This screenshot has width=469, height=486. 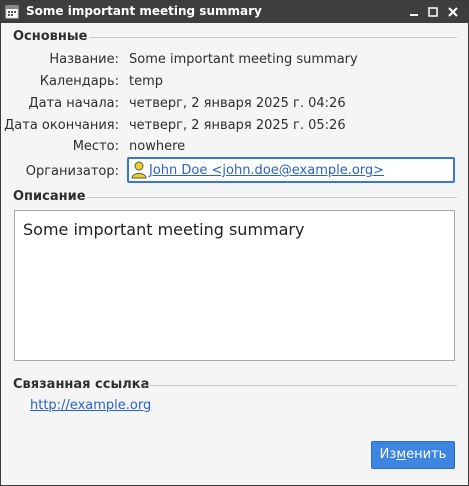 What do you see at coordinates (401, 454) in the screenshot?
I see `edit-label-mnemonic: м` at bounding box center [401, 454].